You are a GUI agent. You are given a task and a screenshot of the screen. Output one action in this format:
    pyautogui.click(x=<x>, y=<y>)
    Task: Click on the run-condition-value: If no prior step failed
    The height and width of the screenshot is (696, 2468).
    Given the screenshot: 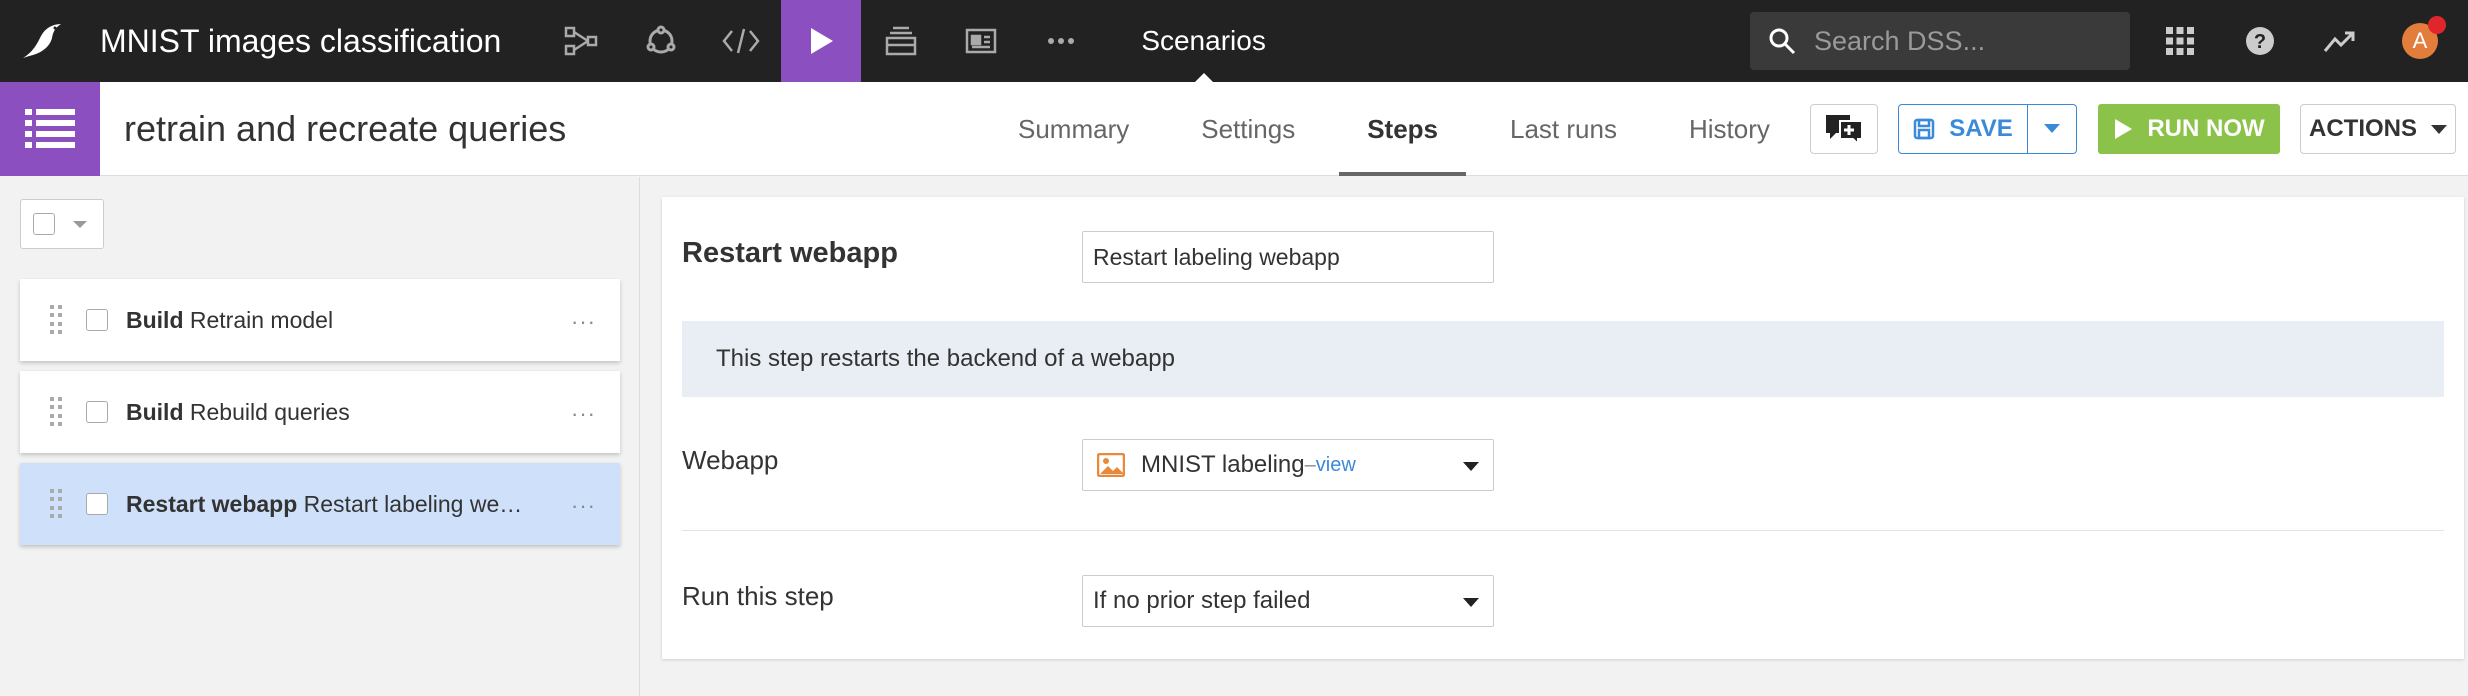 What is the action you would take?
    pyautogui.click(x=1202, y=600)
    